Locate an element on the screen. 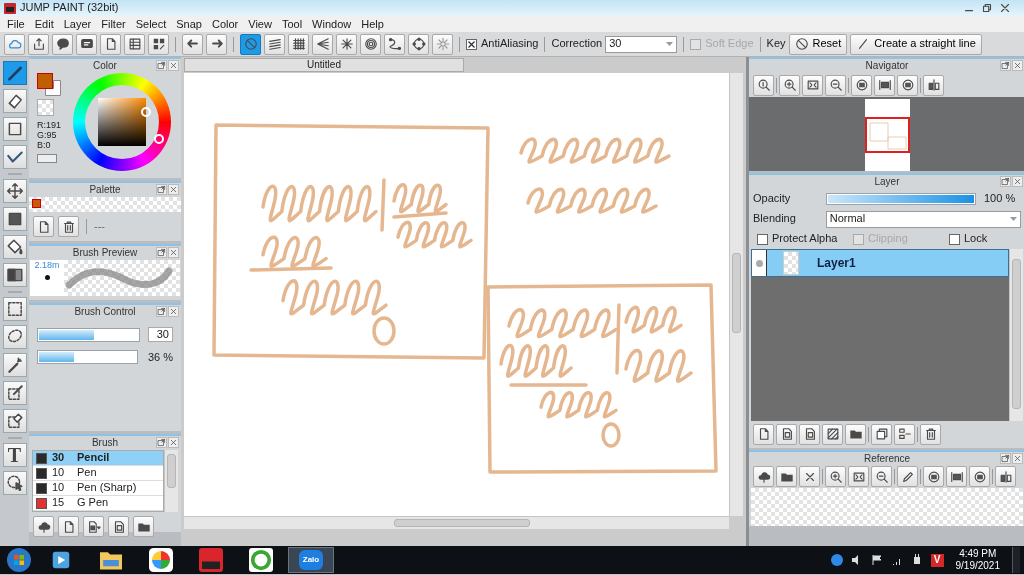 The image size is (1024, 575). panel-title: Palette is located at coordinates (105, 189).